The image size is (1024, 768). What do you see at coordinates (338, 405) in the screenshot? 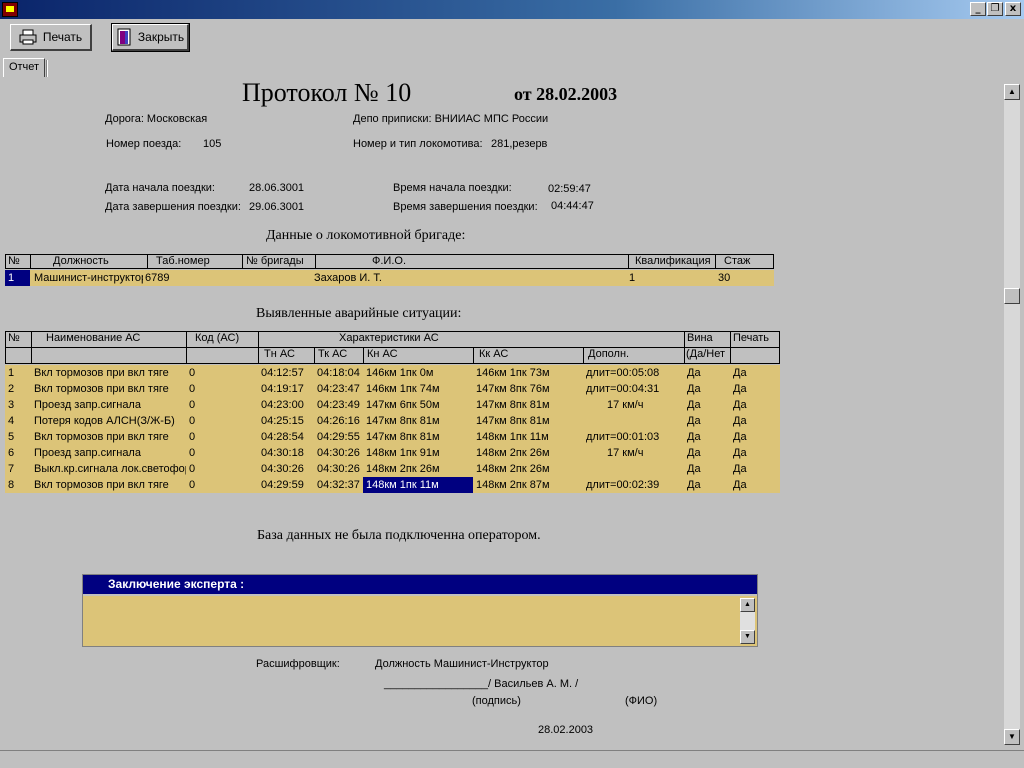
I see `inc-cell-tk: 04:23:49` at bounding box center [338, 405].